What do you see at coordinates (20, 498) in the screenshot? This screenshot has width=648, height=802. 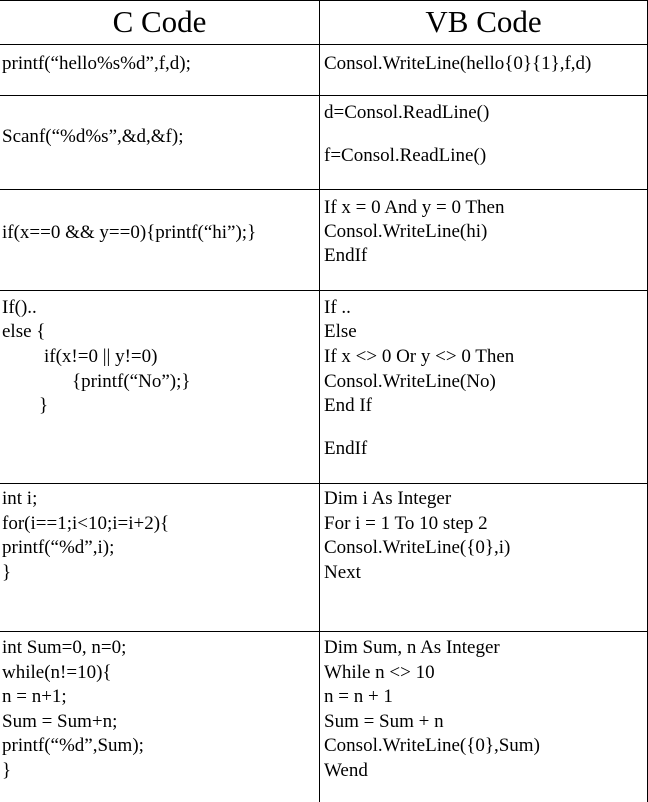 I see `c-line: int i;` at bounding box center [20, 498].